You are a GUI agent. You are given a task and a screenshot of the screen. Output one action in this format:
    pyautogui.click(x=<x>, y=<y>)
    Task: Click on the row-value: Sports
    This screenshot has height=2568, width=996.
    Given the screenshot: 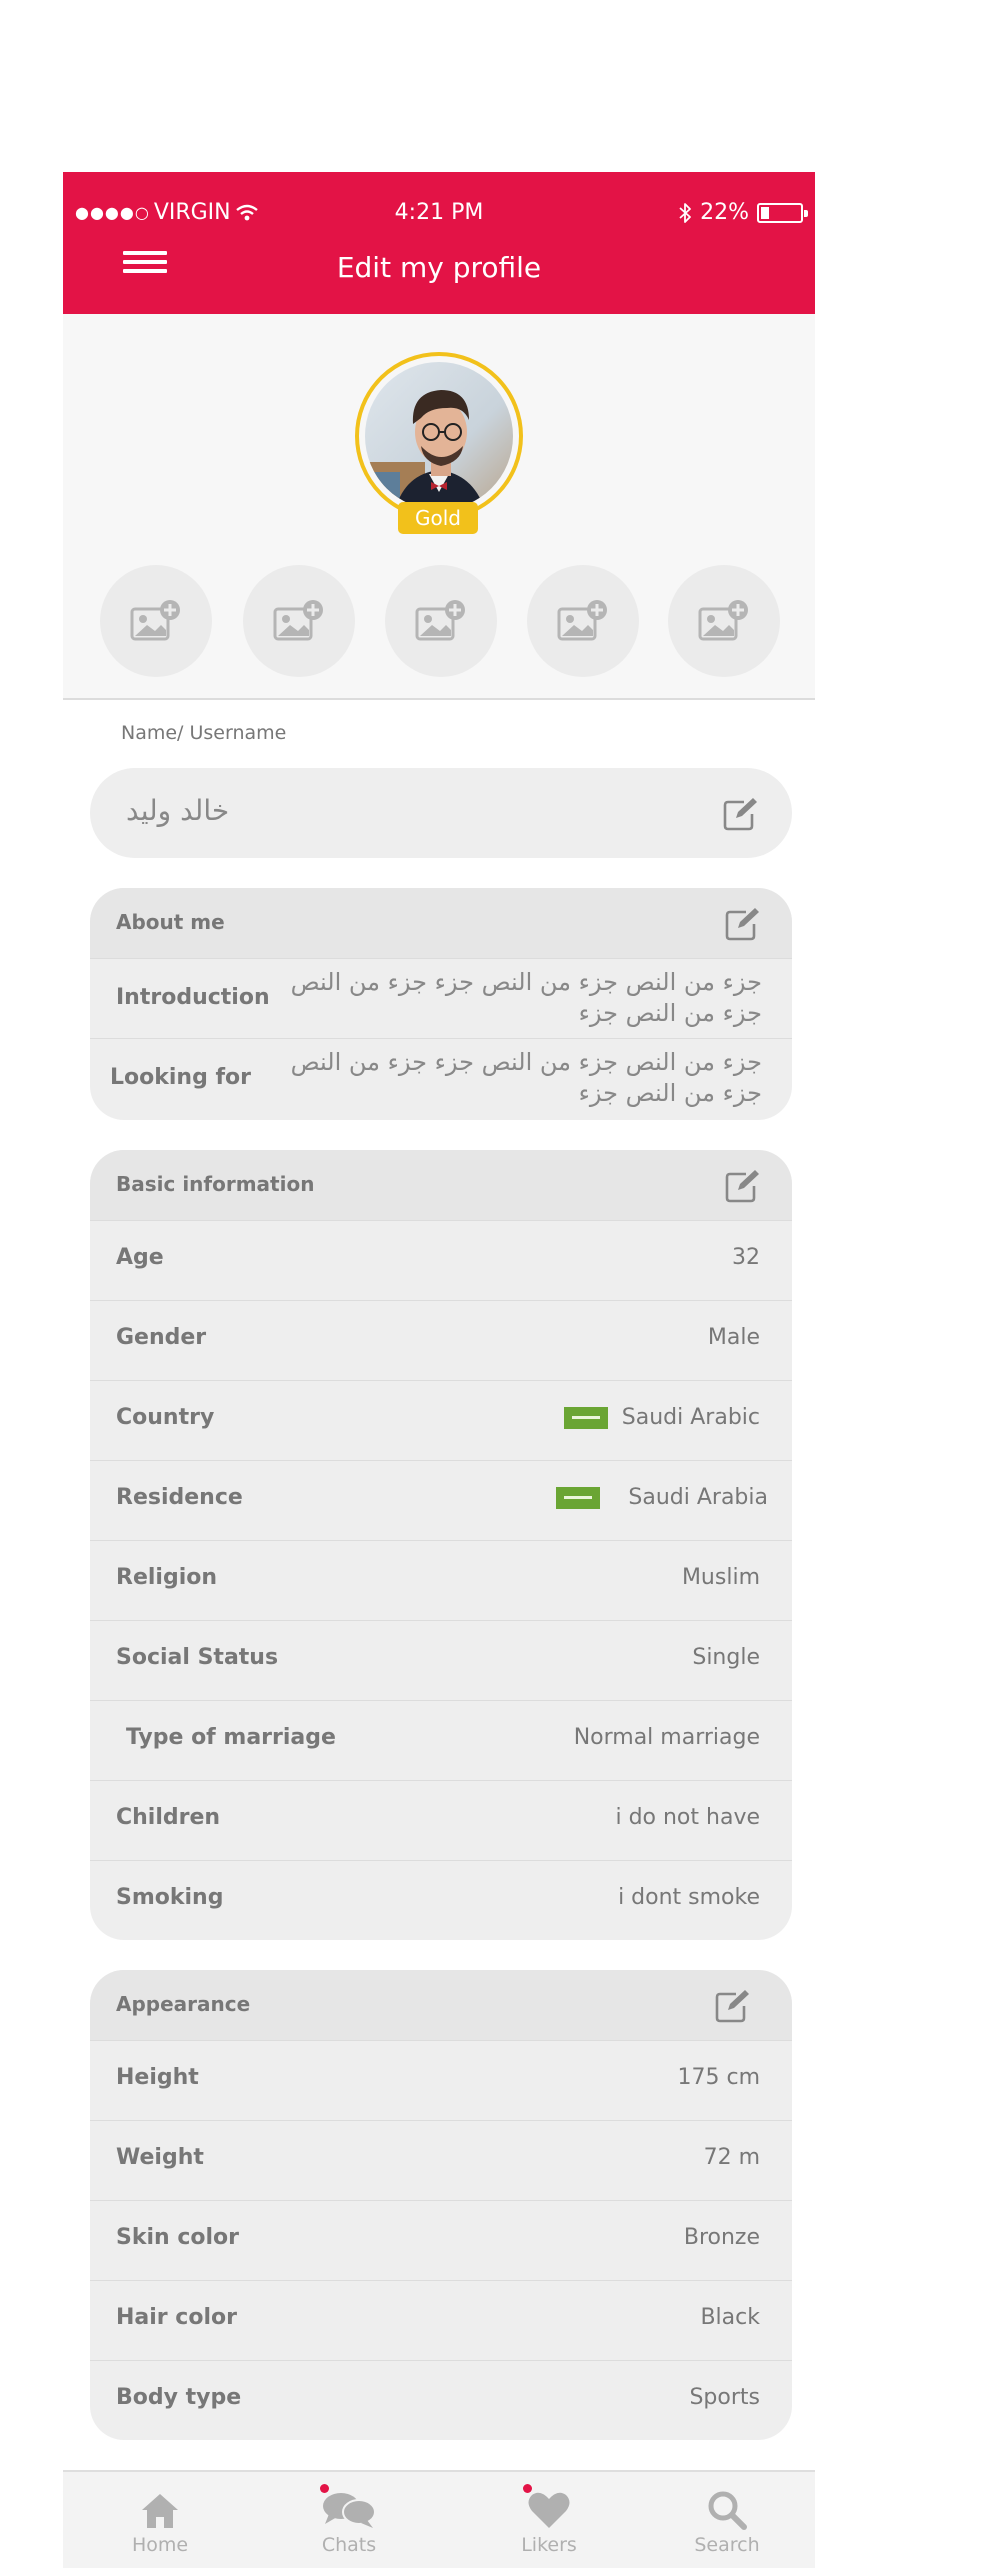 What is the action you would take?
    pyautogui.click(x=724, y=2397)
    